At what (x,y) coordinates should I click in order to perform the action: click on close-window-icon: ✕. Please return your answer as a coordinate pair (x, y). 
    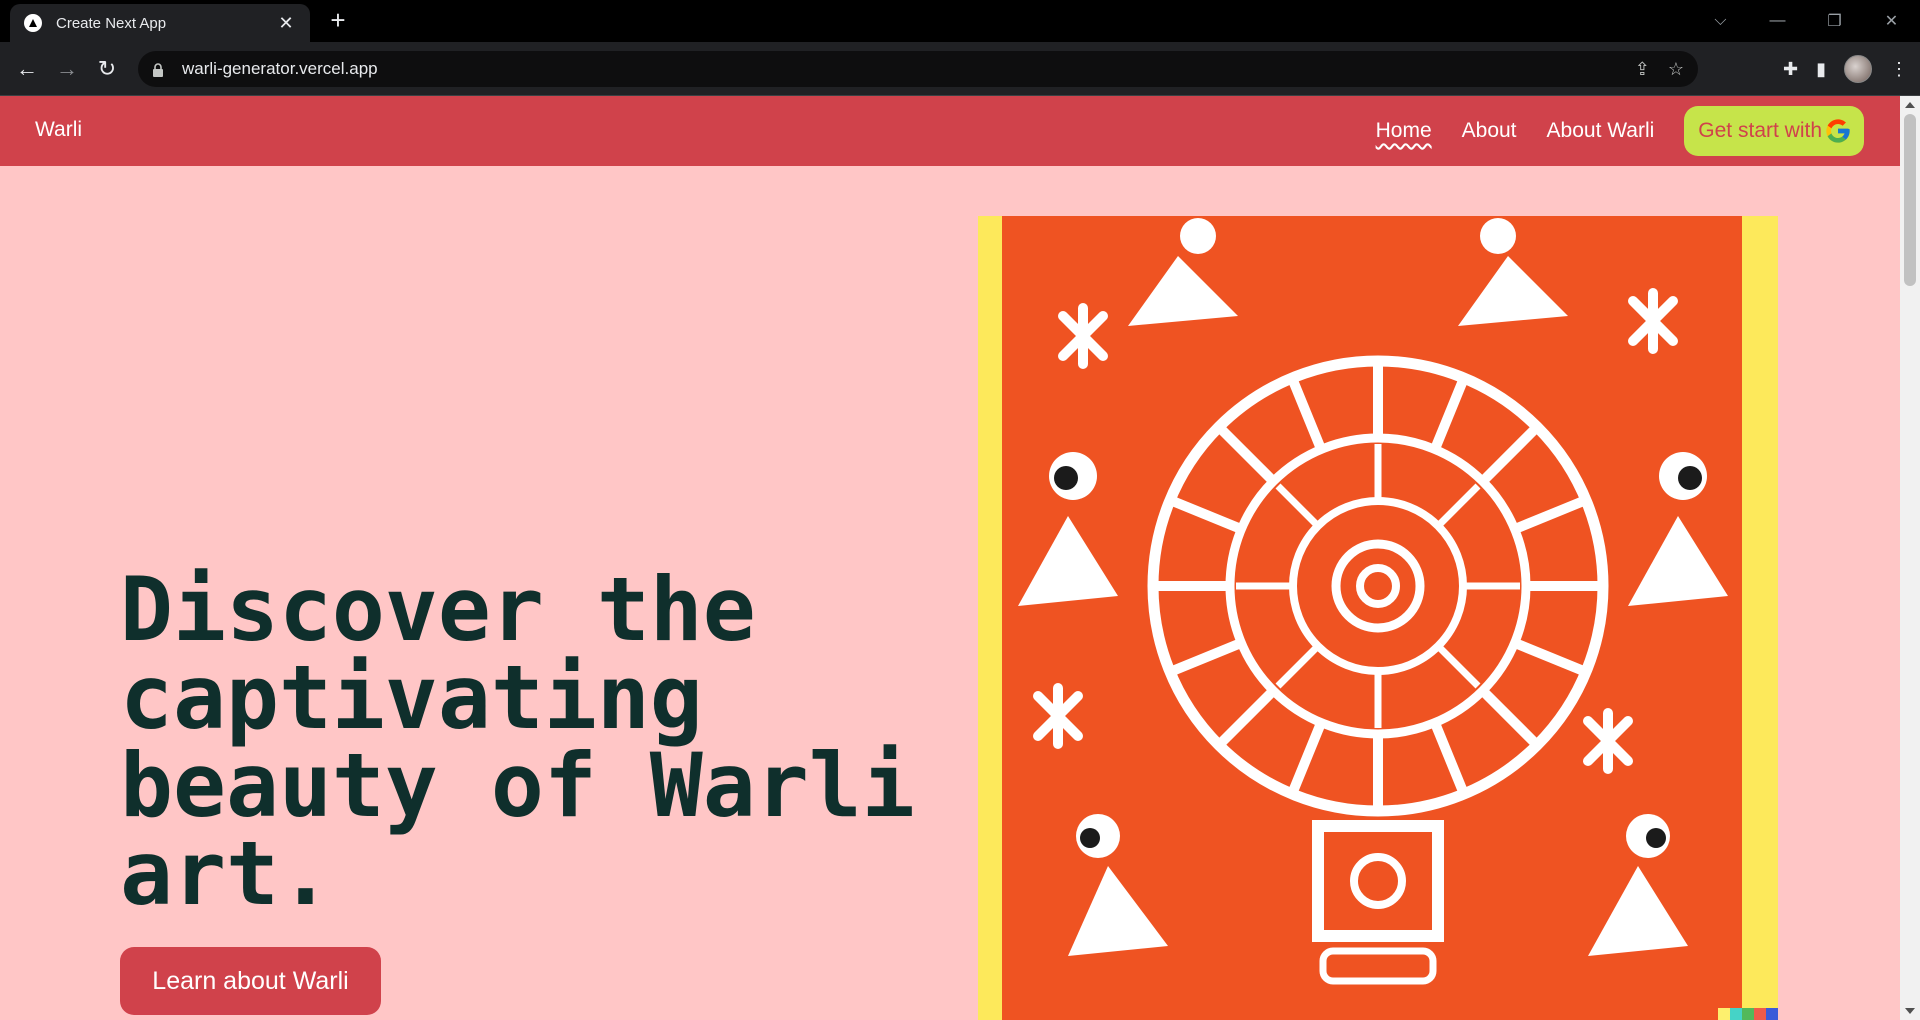
    Looking at the image, I should click on (1891, 21).